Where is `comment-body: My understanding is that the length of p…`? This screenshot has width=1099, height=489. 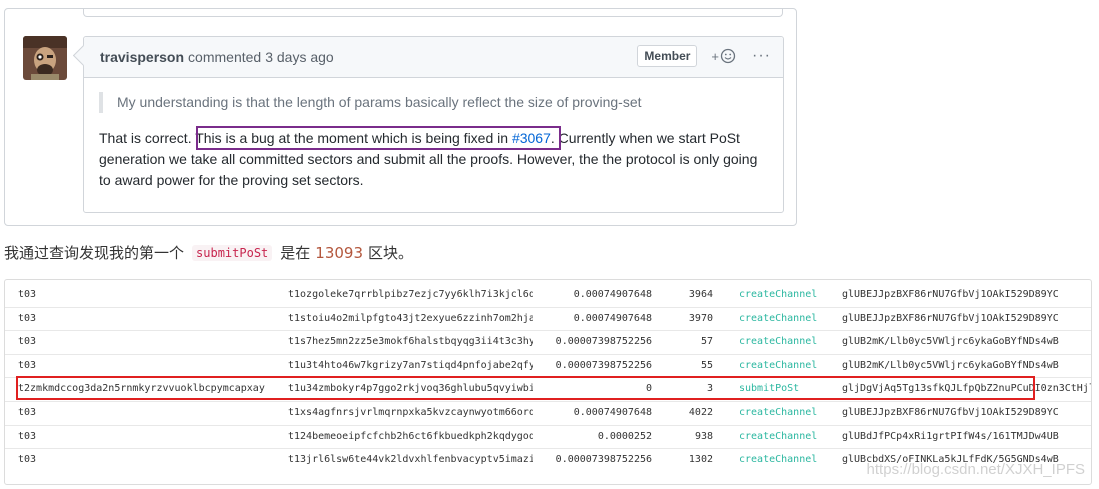
comment-body: My understanding is that the length of p… is located at coordinates (433, 134).